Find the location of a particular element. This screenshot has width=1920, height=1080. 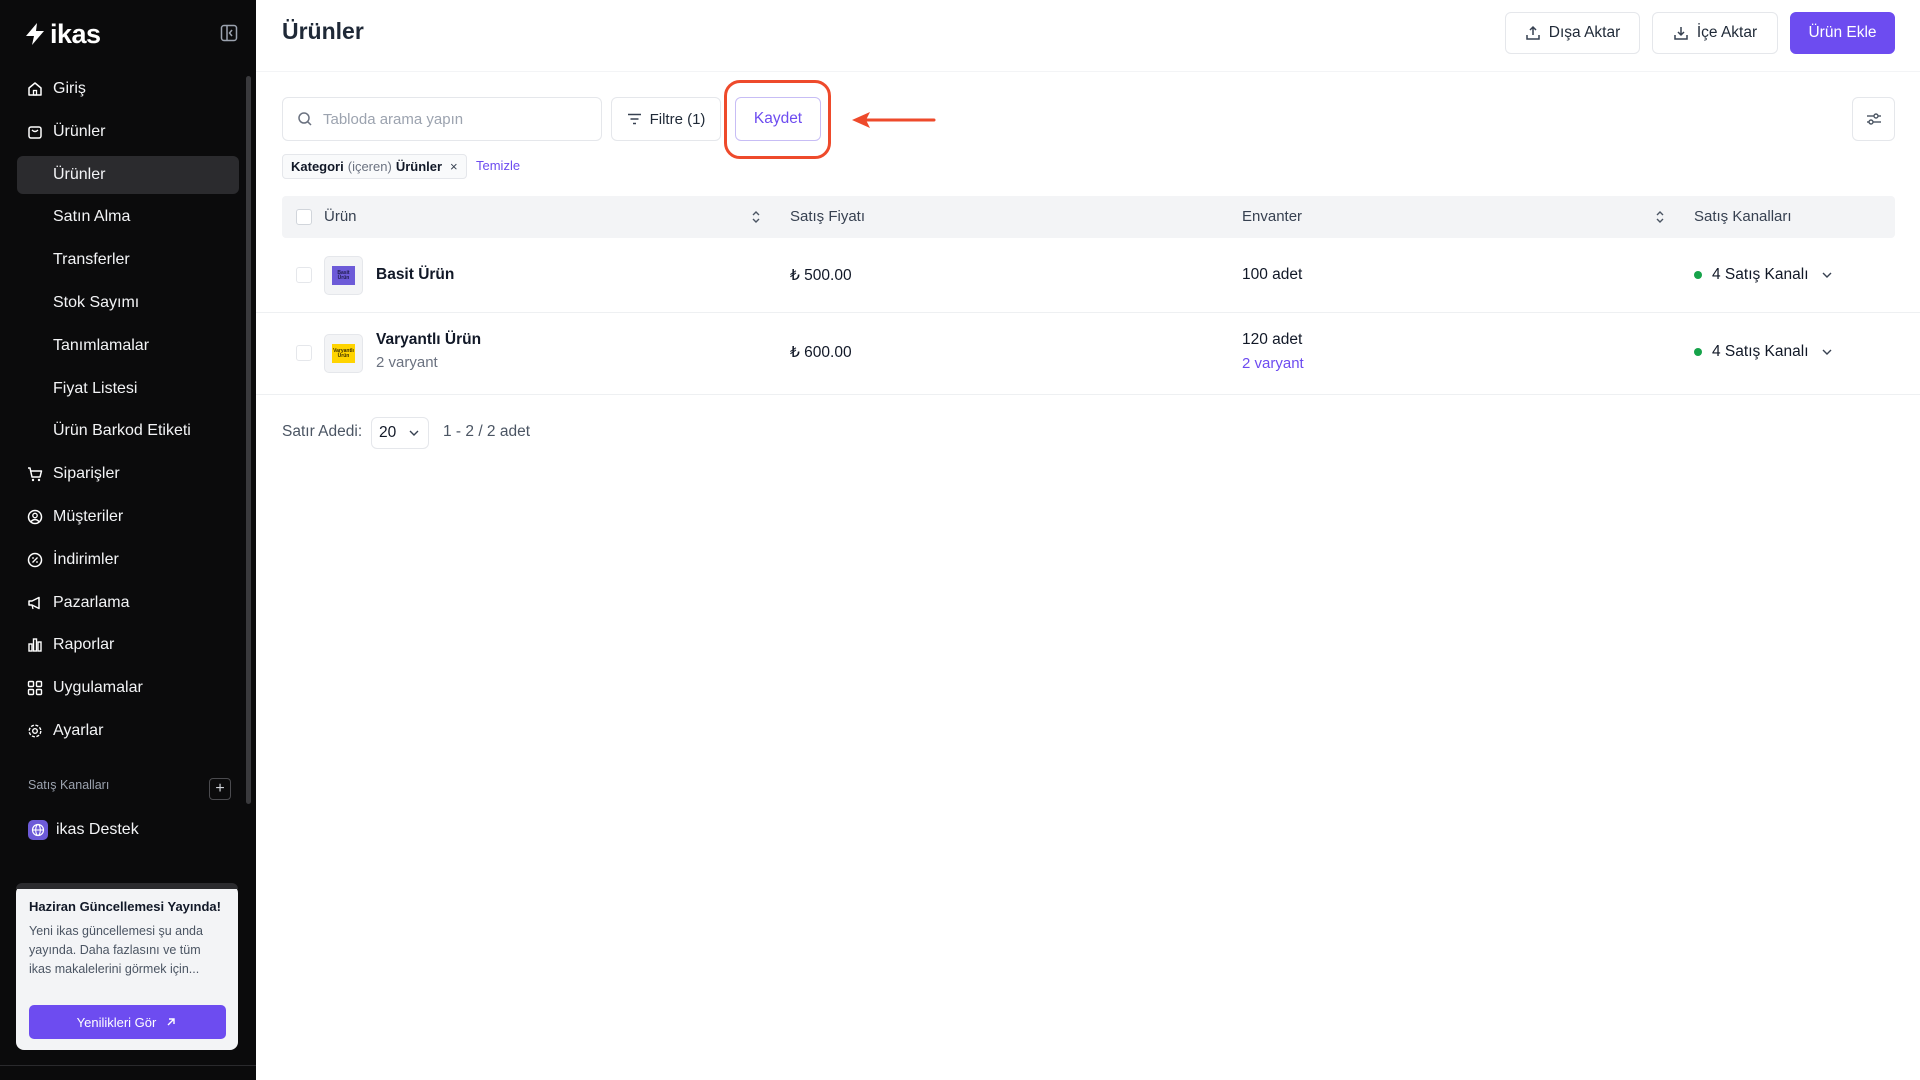

sidebar-item-label: Stok Sayımı is located at coordinates (96, 302).